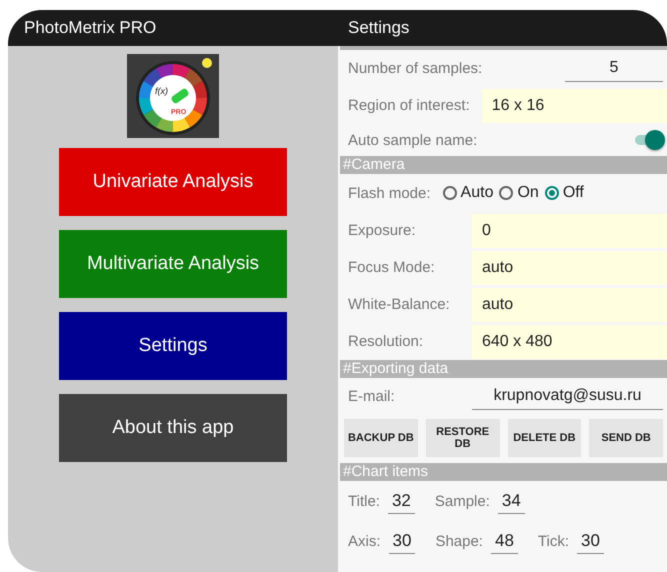 This screenshot has height=572, width=667. Describe the element at coordinates (90, 28) in the screenshot. I see `app-title: PhotoMetrix PRO` at that location.